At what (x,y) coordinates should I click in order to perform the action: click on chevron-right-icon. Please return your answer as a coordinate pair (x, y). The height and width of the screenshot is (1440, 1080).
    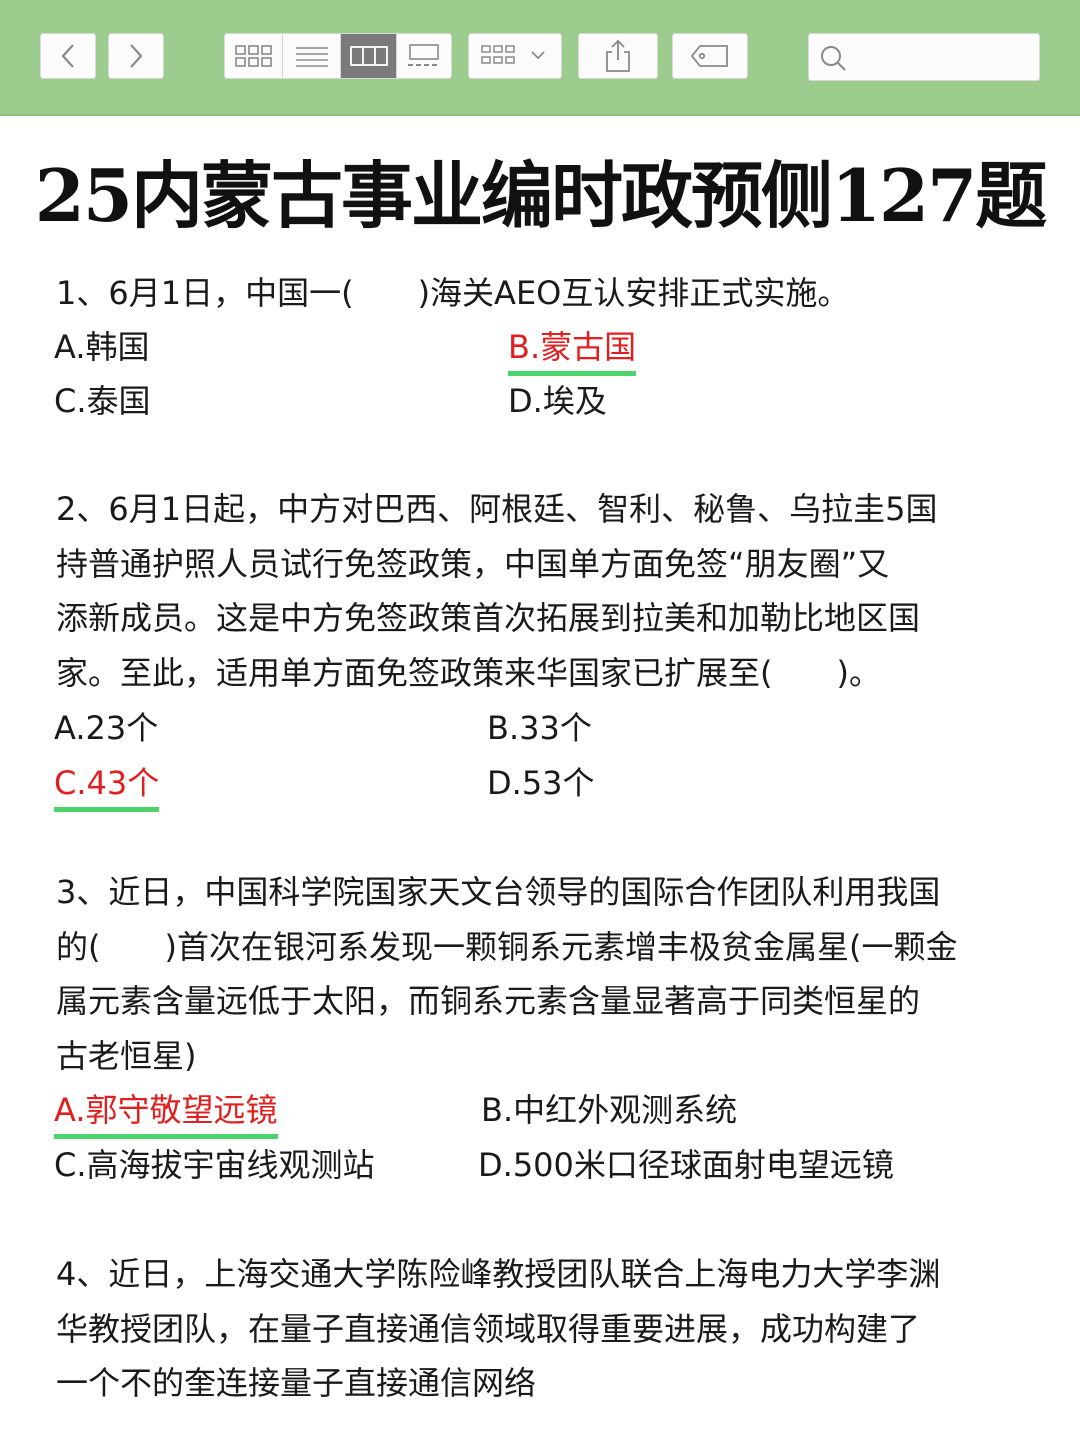
    Looking at the image, I should click on (136, 56).